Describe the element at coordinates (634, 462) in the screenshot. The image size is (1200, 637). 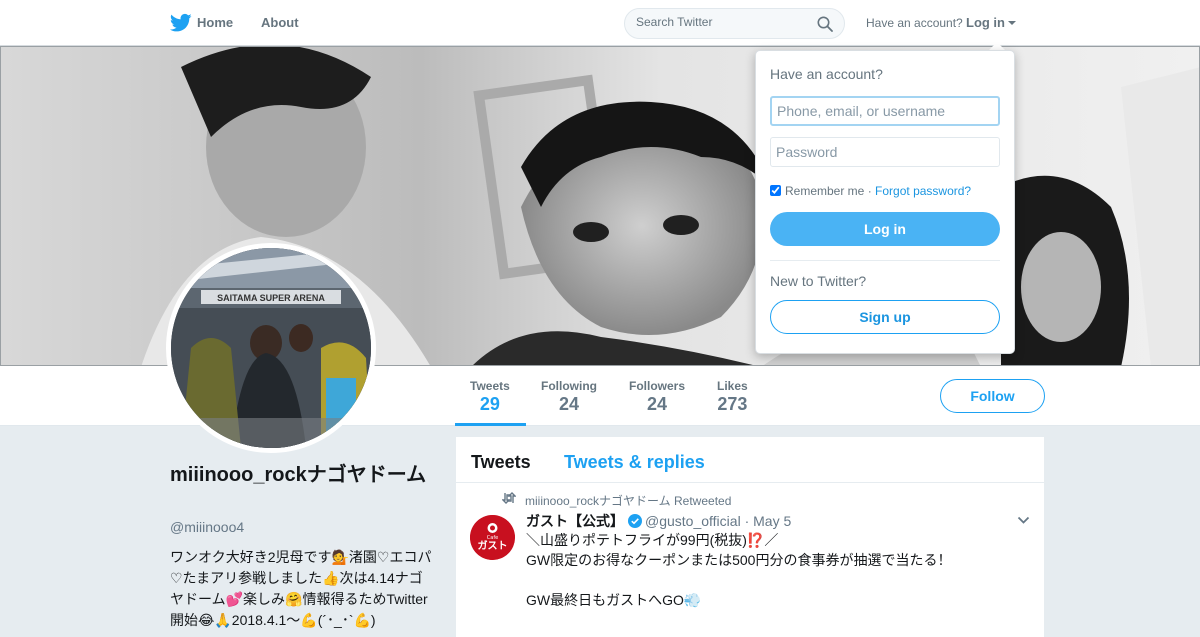
I see `tab-tweets-and-replies: Tweets & replies` at that location.